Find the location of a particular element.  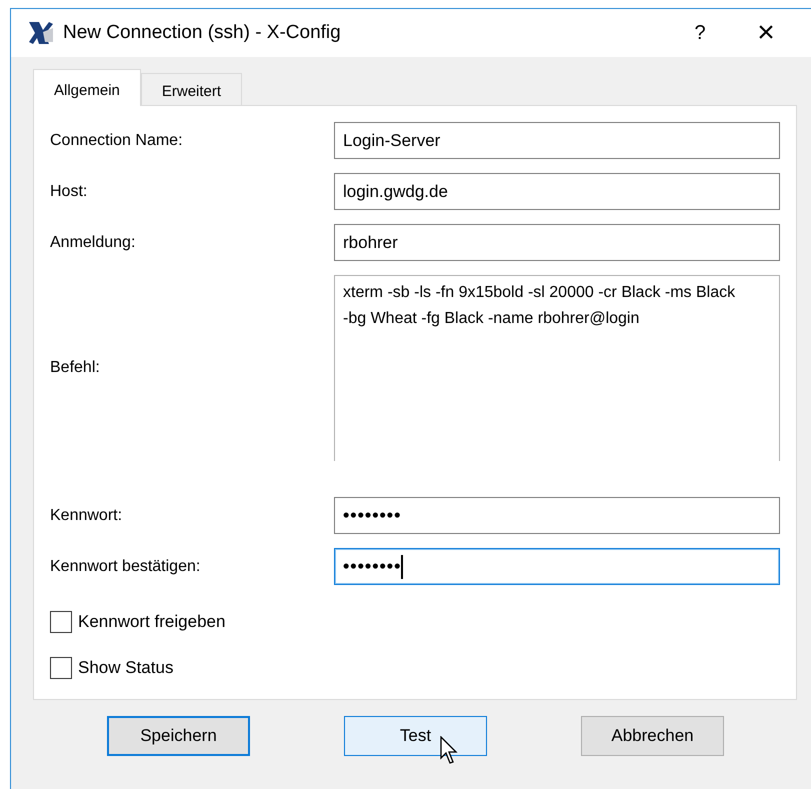

field-label: Befehl: is located at coordinates (75, 368).